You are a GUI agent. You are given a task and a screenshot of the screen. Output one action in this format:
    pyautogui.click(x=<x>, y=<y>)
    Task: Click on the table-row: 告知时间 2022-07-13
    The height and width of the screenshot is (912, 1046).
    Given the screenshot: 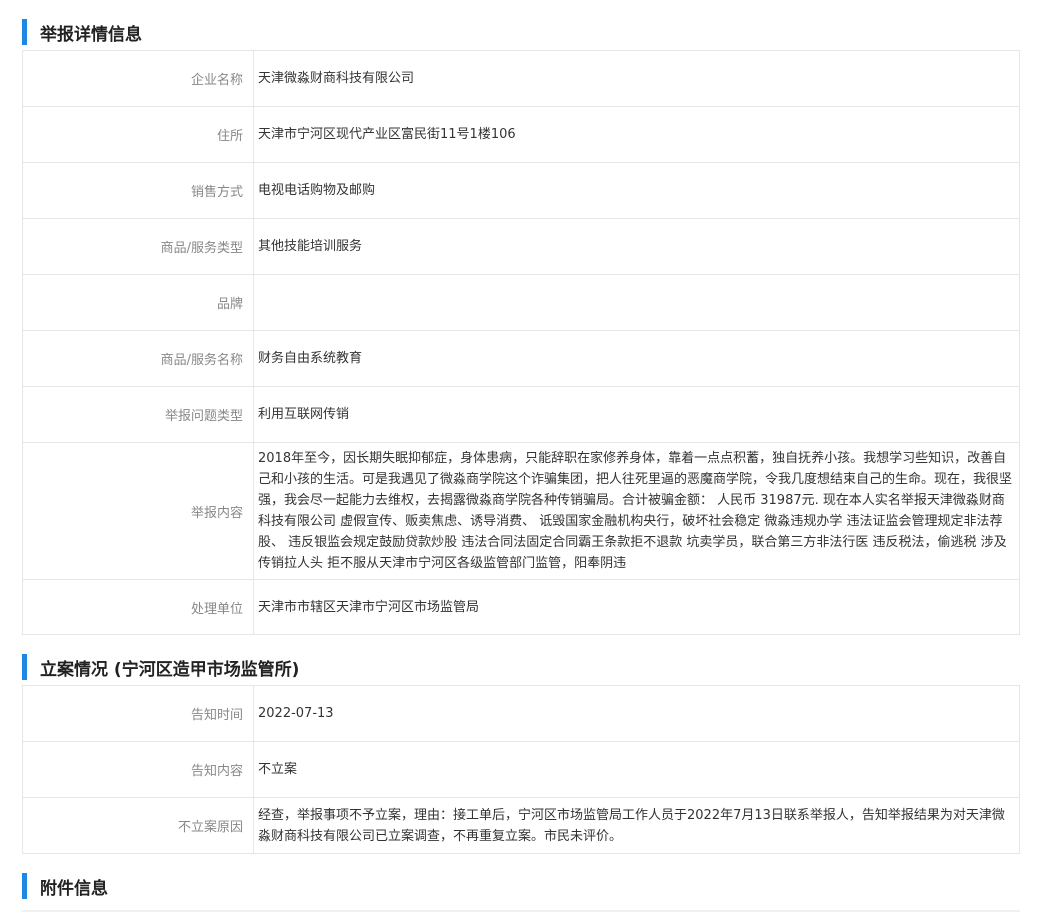 What is the action you would take?
    pyautogui.click(x=521, y=713)
    